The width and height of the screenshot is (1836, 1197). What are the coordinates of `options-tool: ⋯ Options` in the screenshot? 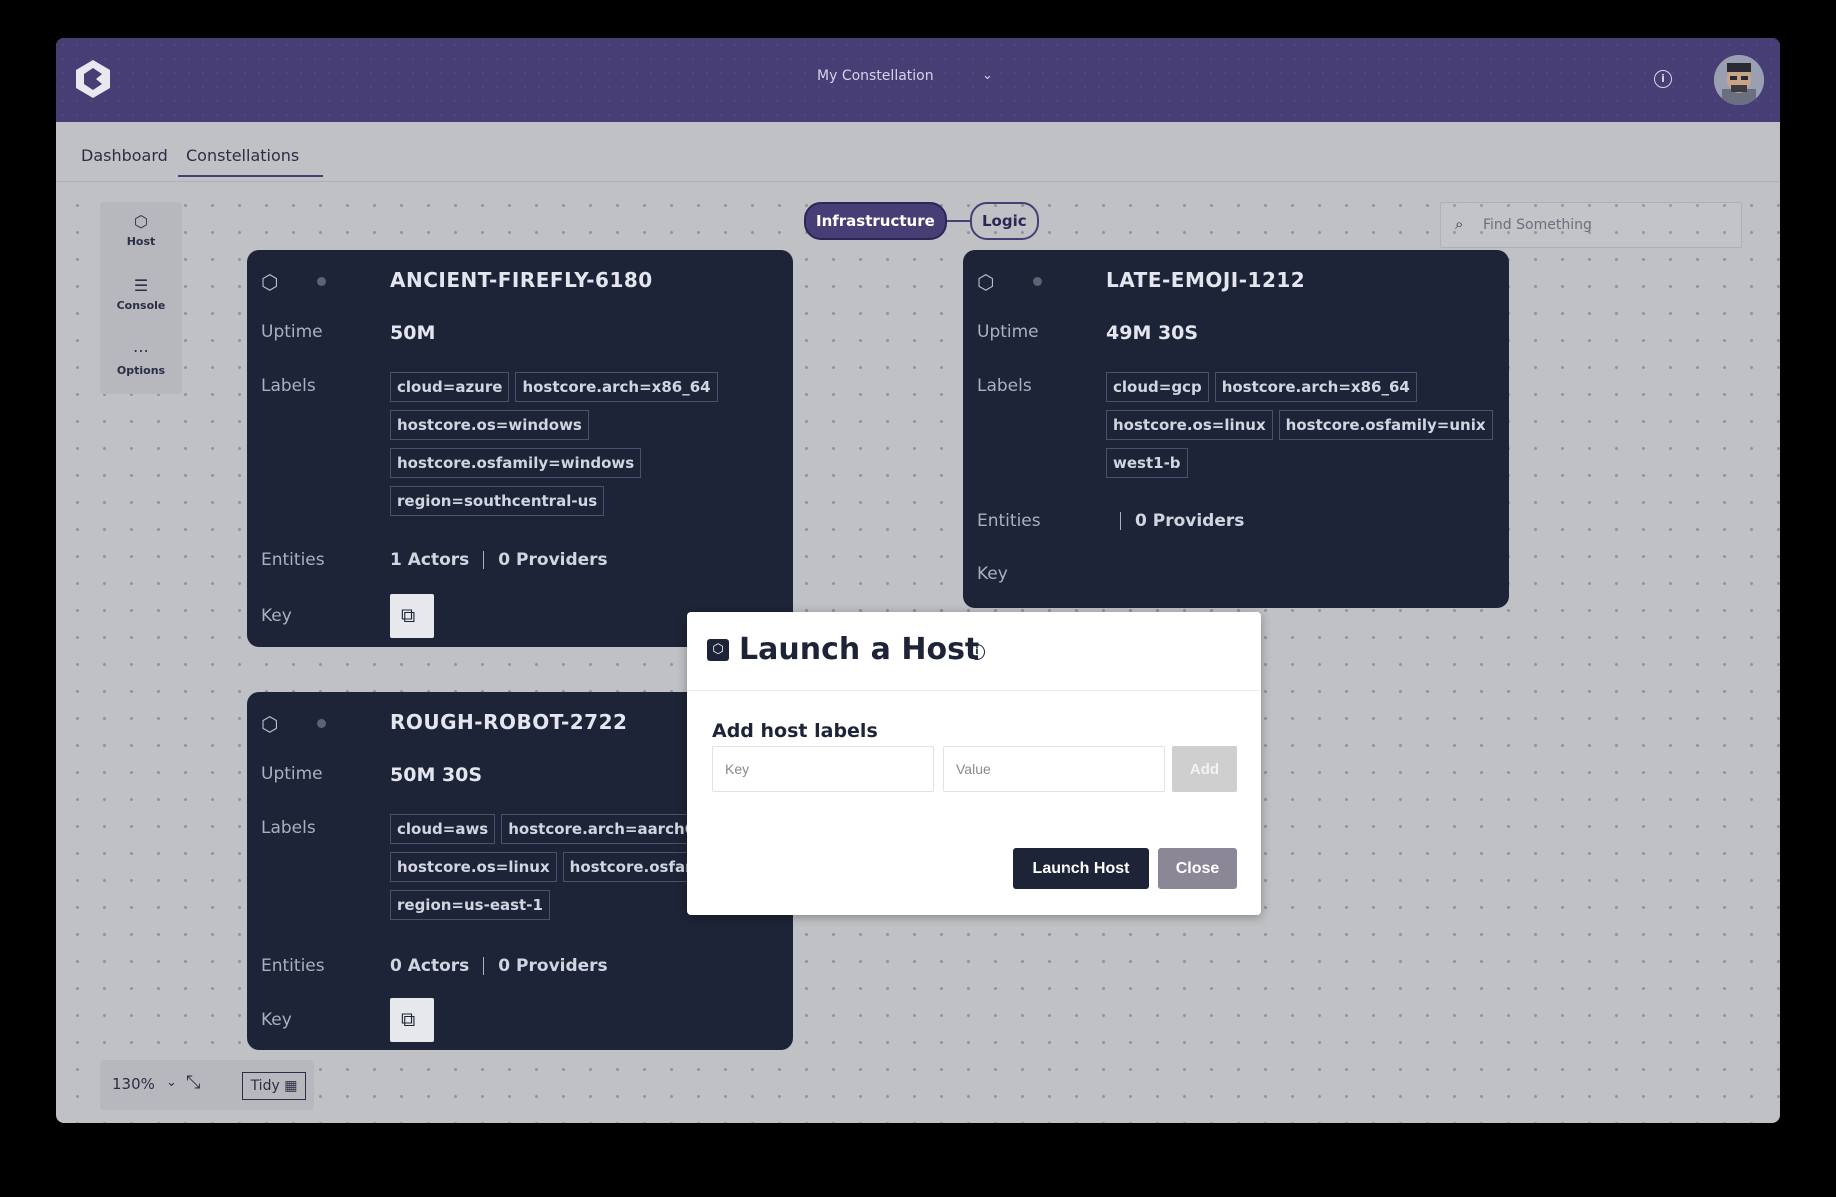 It's located at (141, 359).